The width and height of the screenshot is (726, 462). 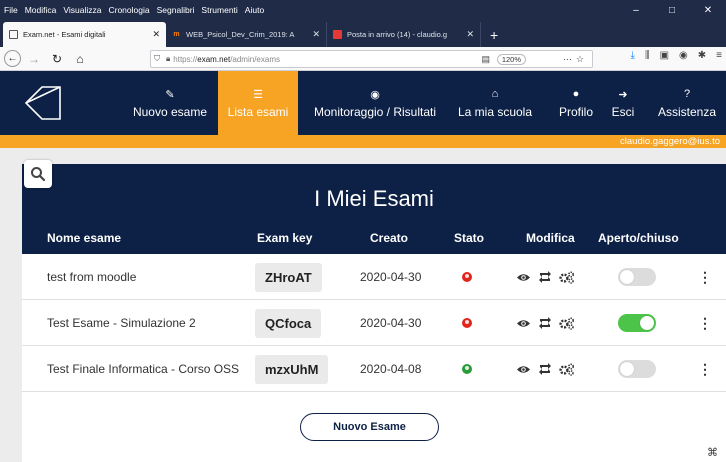 I want to click on menu-visualizza: Visualizza, so click(x=82, y=10).